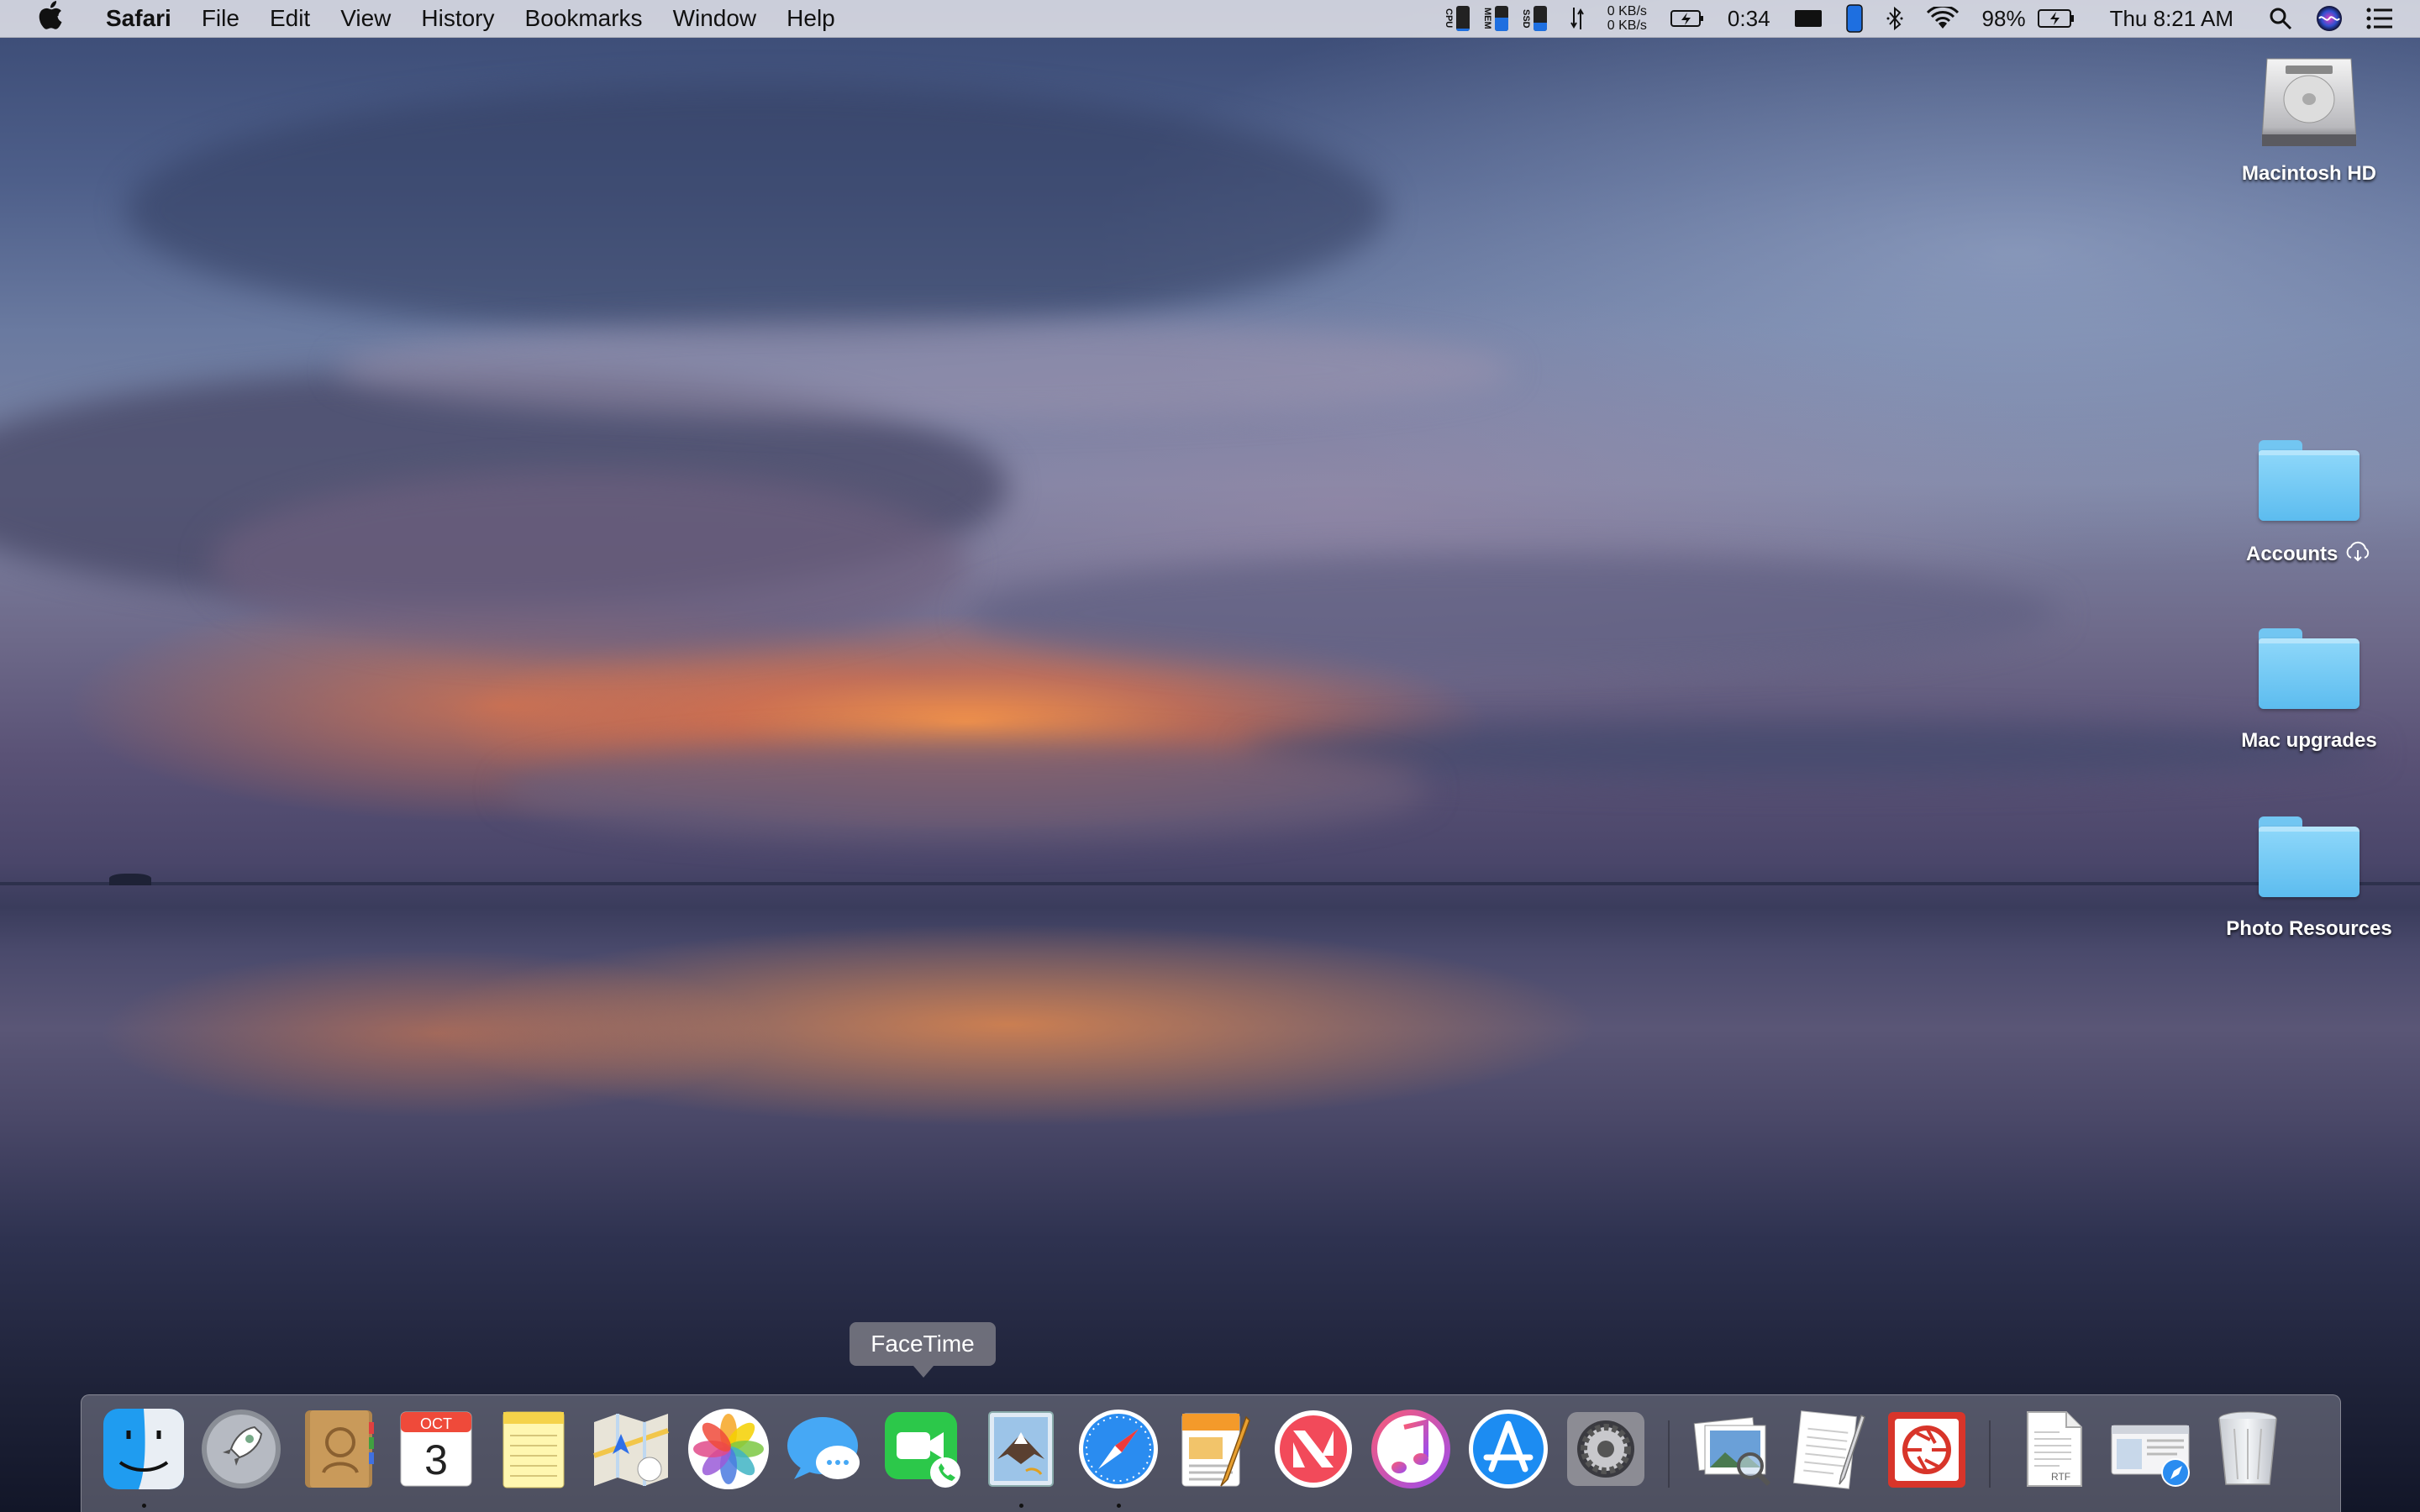 This screenshot has width=2420, height=1512. Describe the element at coordinates (2171, 19) in the screenshot. I see `clock: Thu 8:21 AM` at that location.